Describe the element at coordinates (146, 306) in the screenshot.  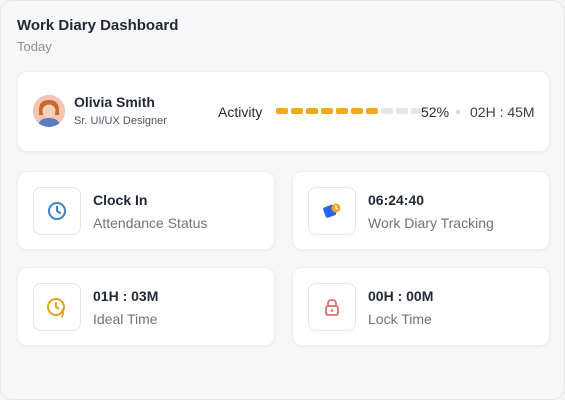
I see `ideal-time-card: 01H : 03M Ideal Time` at that location.